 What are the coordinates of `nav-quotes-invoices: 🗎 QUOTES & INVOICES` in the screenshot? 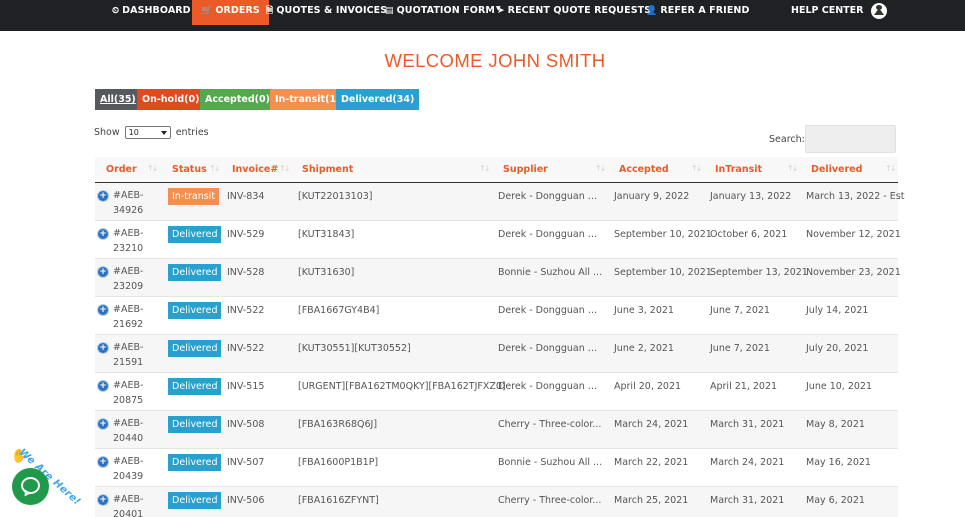 It's located at (326, 12).